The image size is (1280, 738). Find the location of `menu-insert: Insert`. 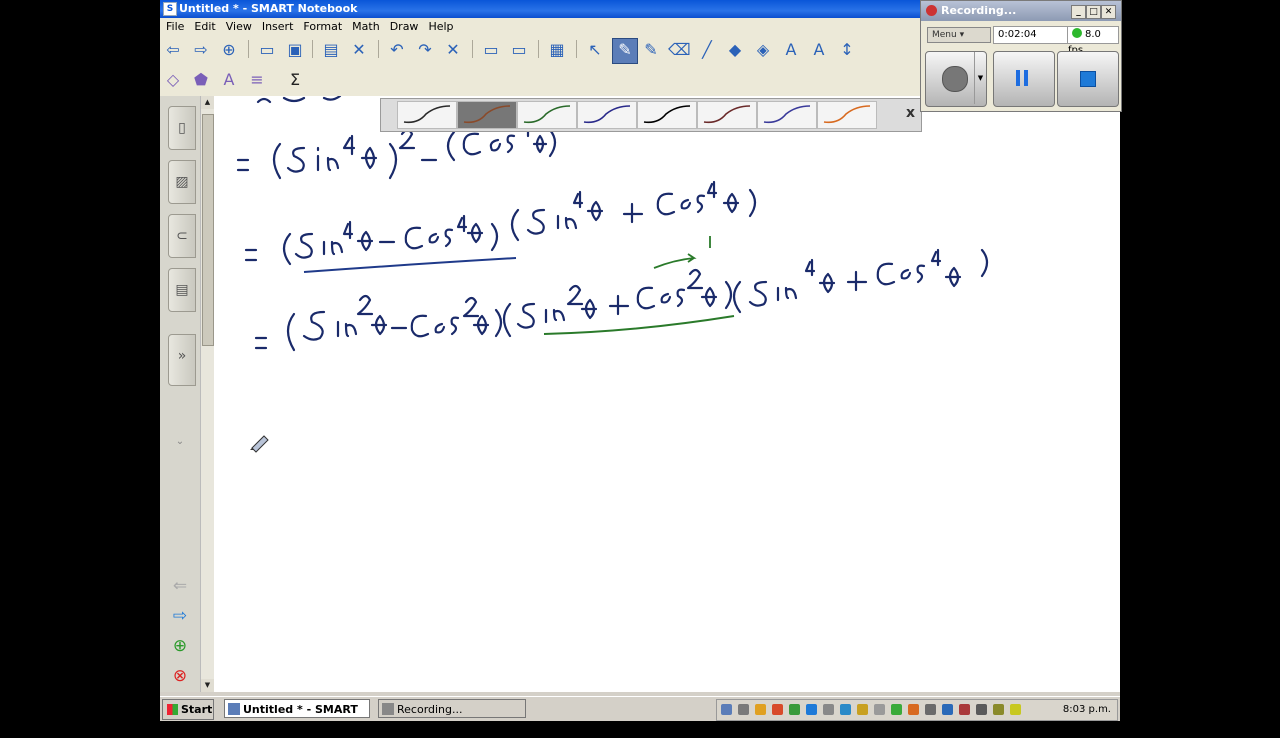

menu-insert: Insert is located at coordinates (278, 27).